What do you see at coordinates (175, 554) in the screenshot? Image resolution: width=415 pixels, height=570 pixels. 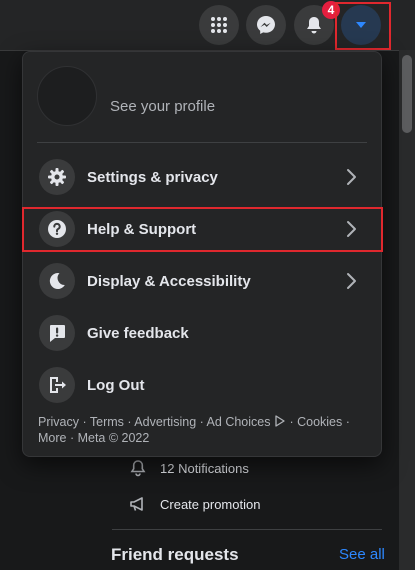 I see `friend-requests-heading: Friend requests` at bounding box center [175, 554].